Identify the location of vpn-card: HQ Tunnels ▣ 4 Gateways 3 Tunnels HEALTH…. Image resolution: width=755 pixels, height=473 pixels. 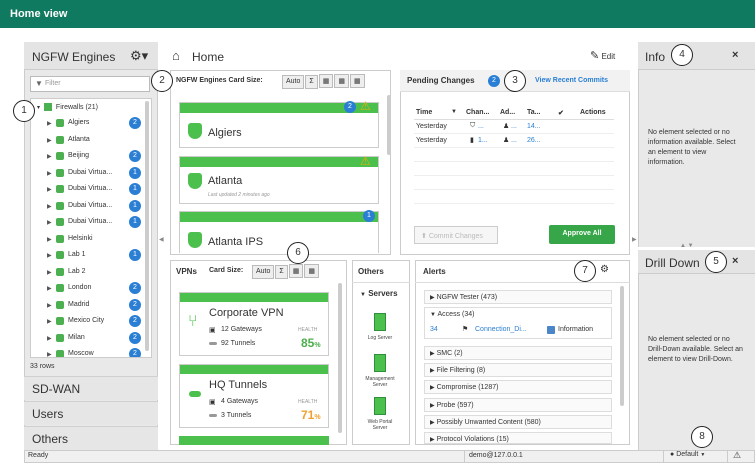
(254, 396).